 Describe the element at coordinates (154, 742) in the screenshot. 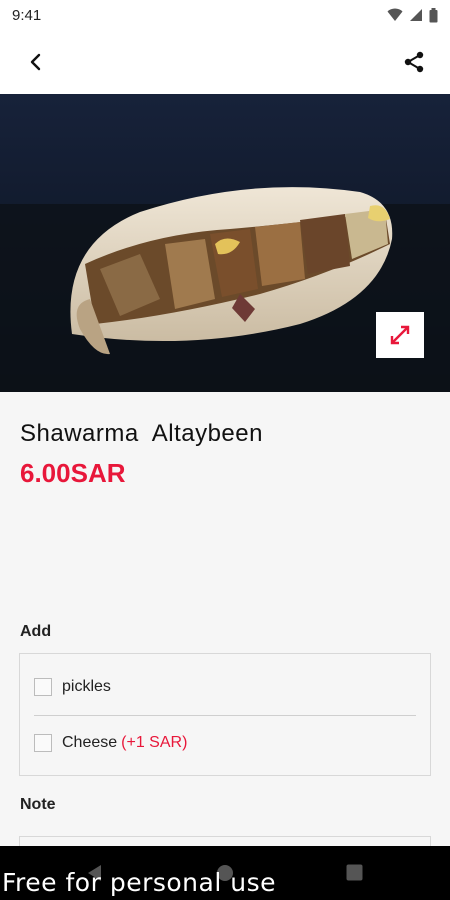

I see `option-extra-price: (+1 SAR)` at that location.